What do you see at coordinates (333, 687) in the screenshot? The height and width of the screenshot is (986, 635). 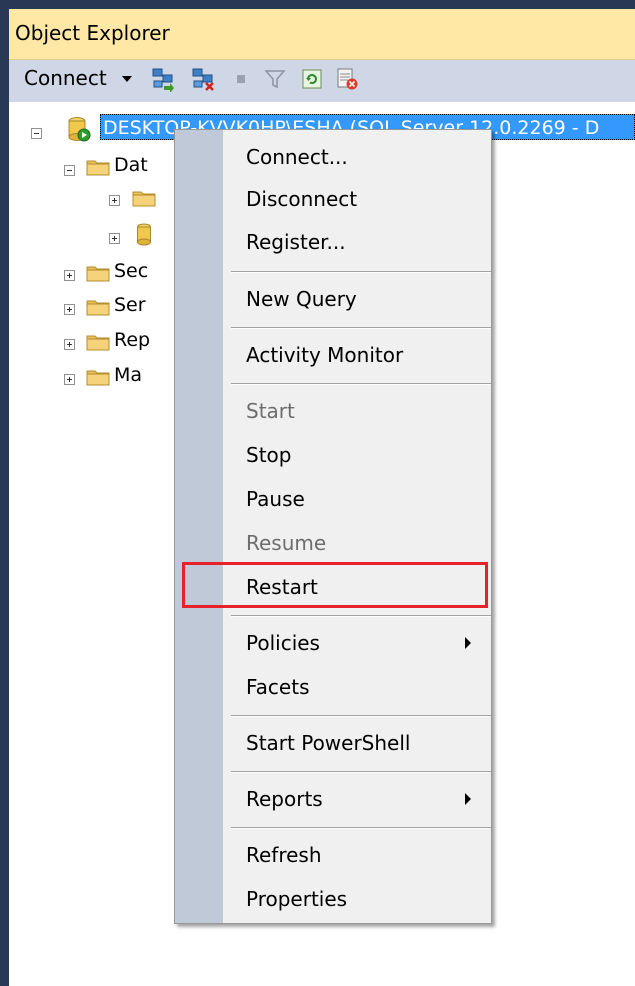 I see `menu-item-facets: Facets` at bounding box center [333, 687].